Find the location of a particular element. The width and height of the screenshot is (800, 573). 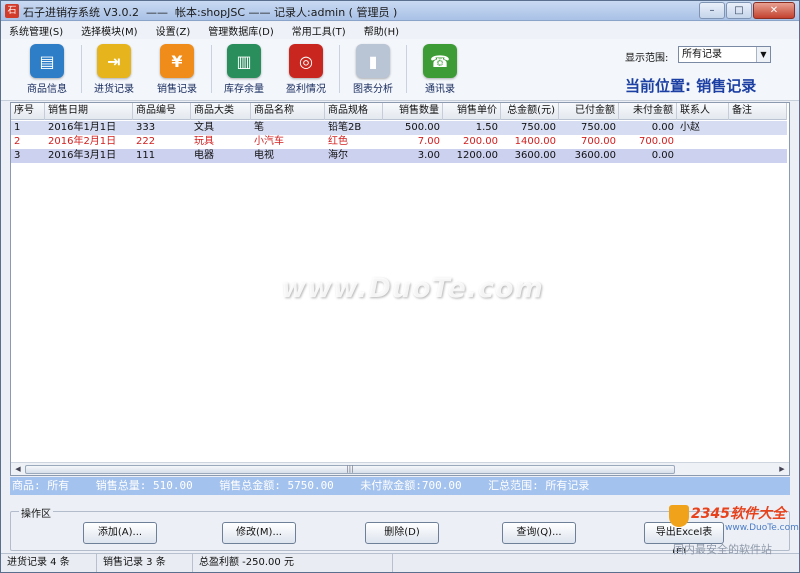

scope-label: 显示范围: is located at coordinates (647, 58).